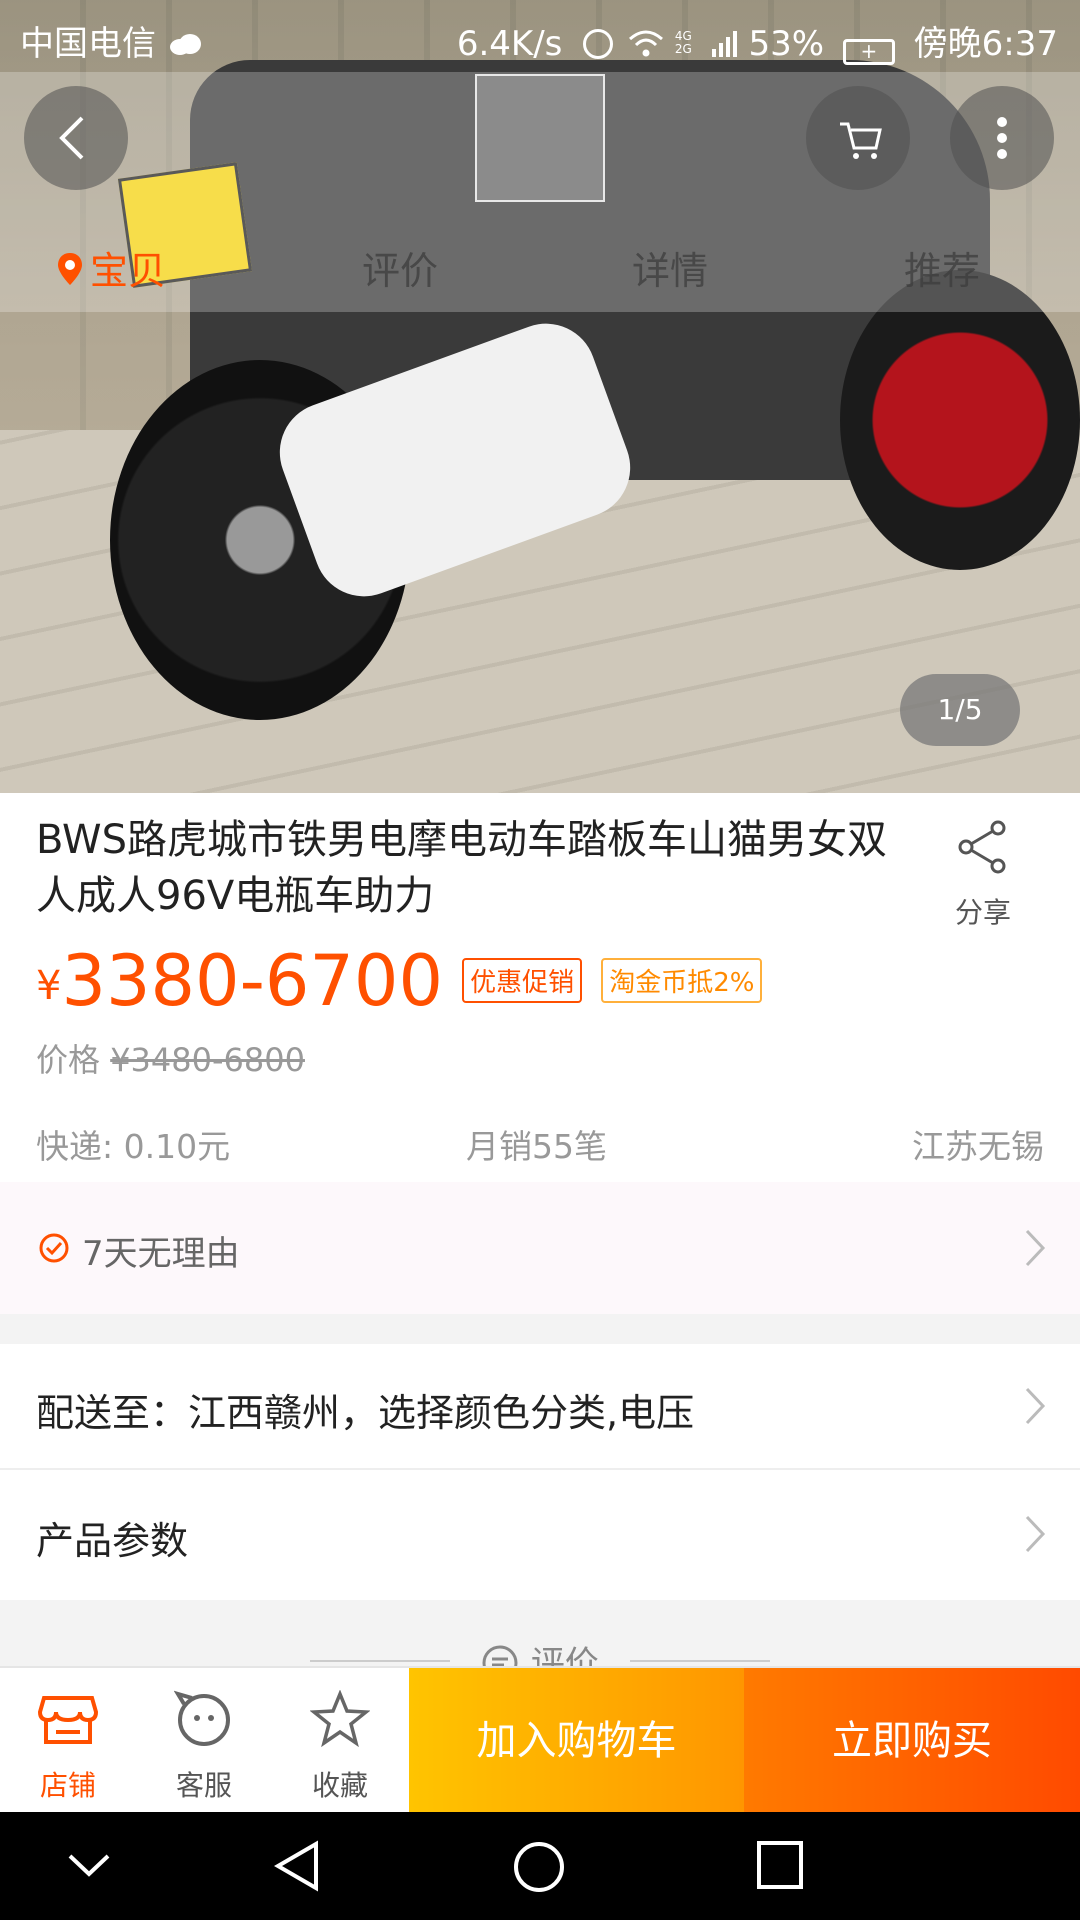 This screenshot has height=1920, width=1080. I want to click on alarm-icon, so click(598, 44).